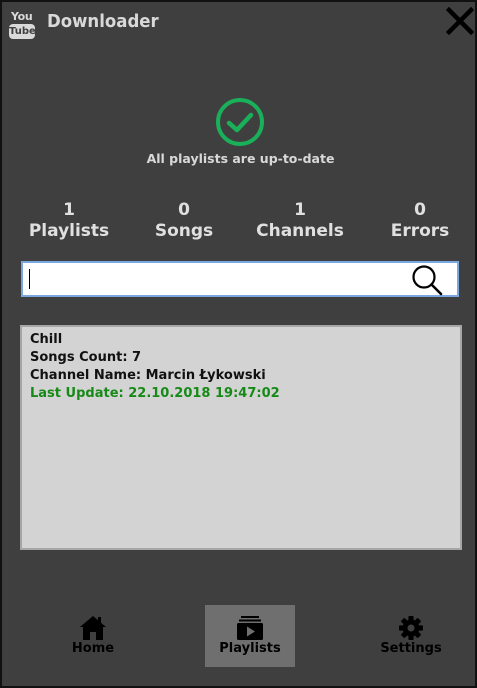 The image size is (477, 688). I want to click on stat-songs-label: Songs, so click(184, 231).